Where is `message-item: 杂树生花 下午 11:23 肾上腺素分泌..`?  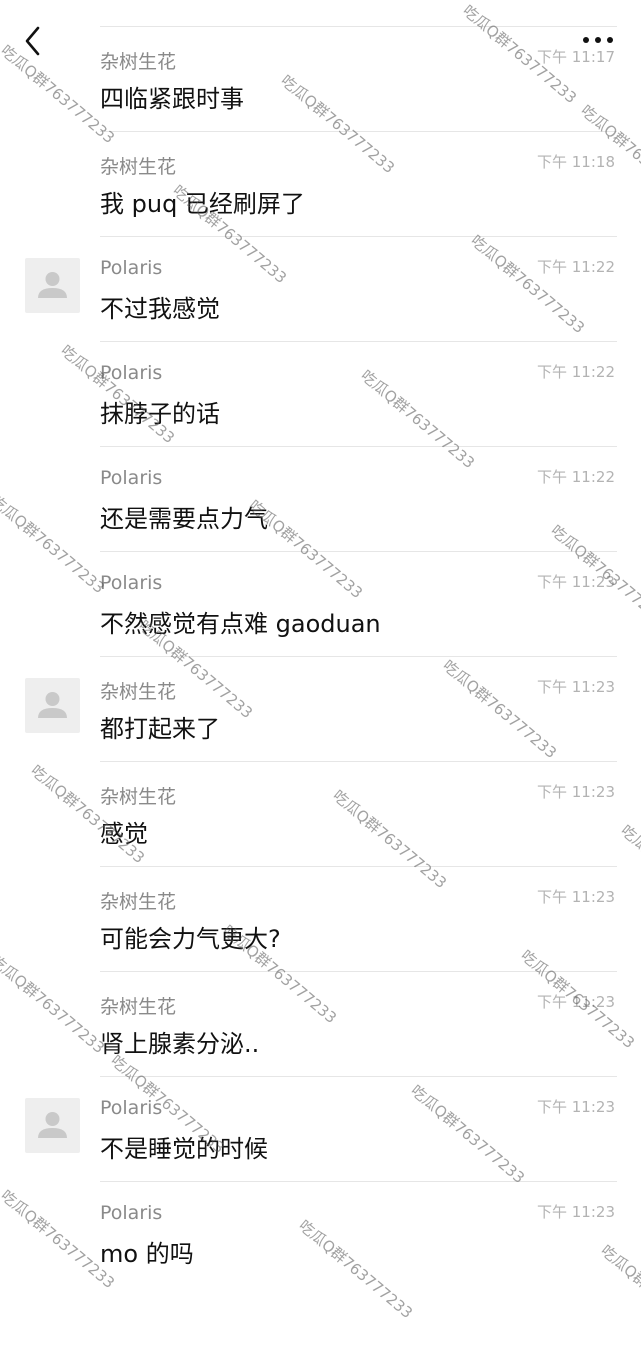 message-item: 杂树生花 下午 11:23 肾上腺素分泌.. is located at coordinates (320, 1023).